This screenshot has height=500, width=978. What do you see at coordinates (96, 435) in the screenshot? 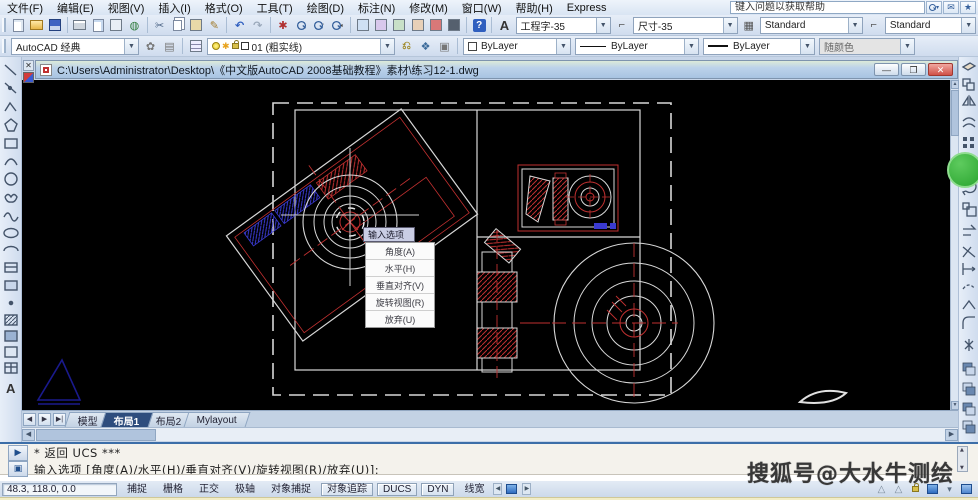
I see `horizontal-scroll-thumb` at bounding box center [96, 435].